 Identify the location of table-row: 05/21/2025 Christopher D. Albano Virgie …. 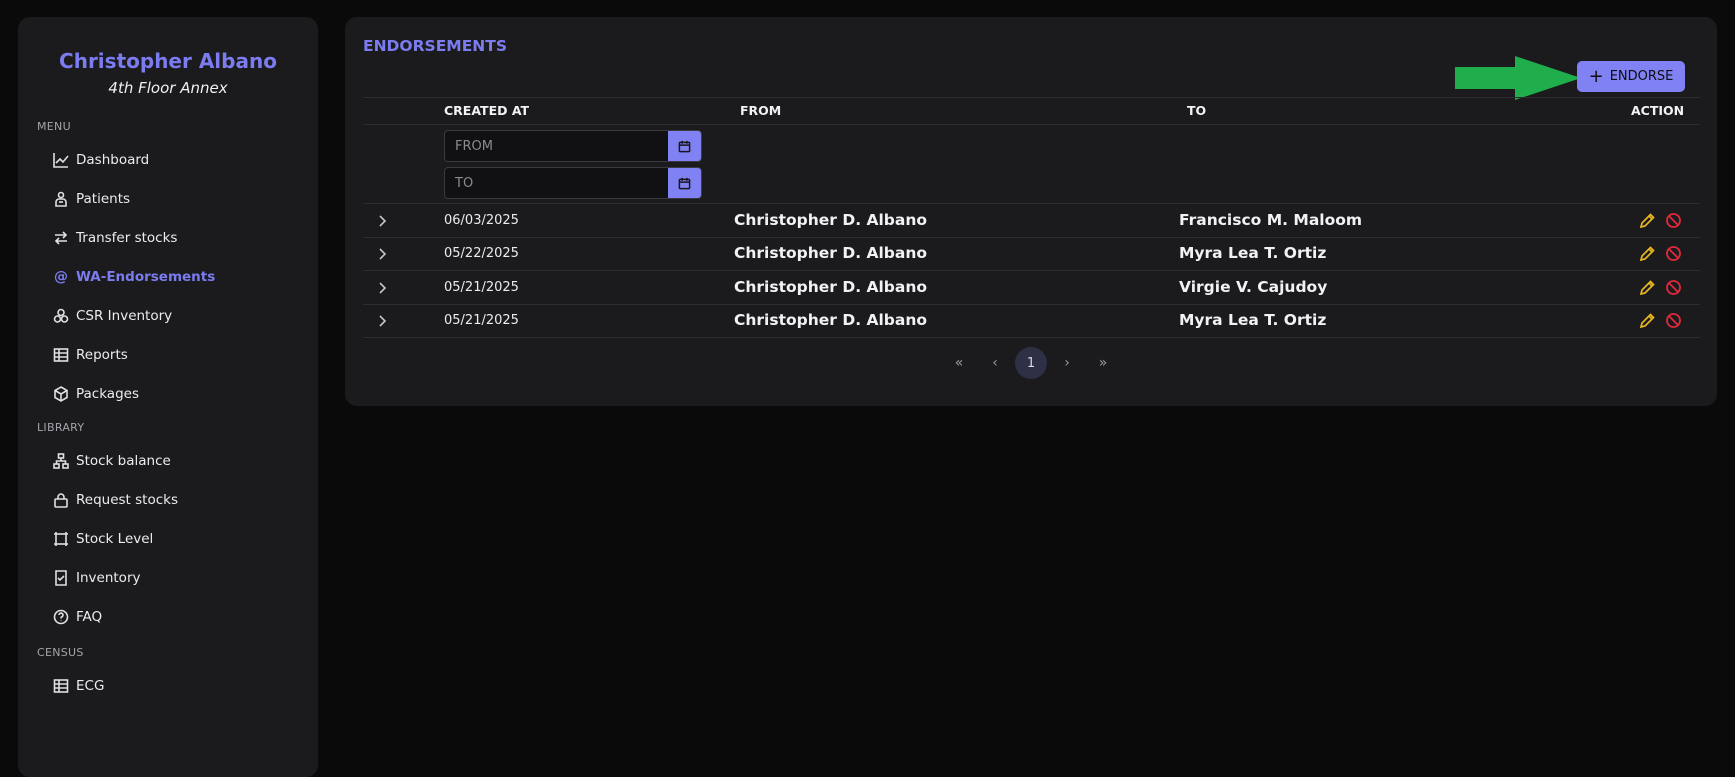
(1031, 288).